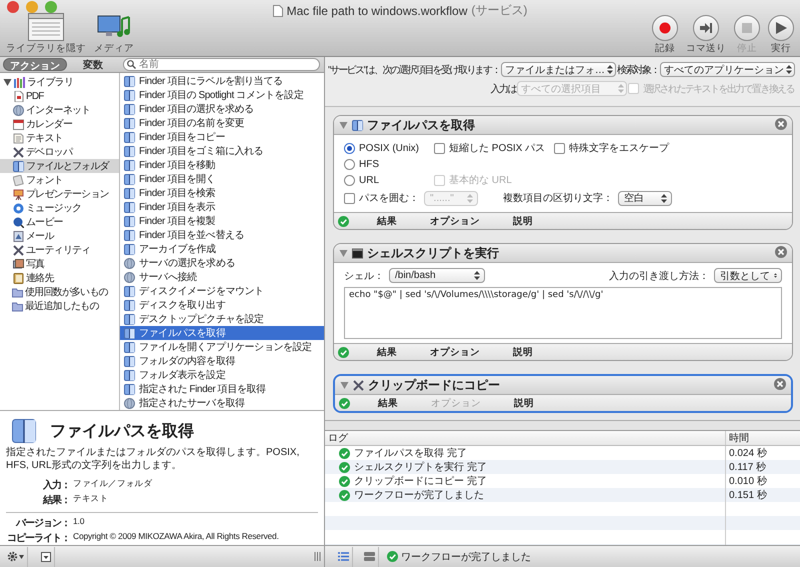 The width and height of the screenshot is (800, 567). Describe the element at coordinates (38, 538) in the screenshot. I see `field-label: コピーライト：` at that location.